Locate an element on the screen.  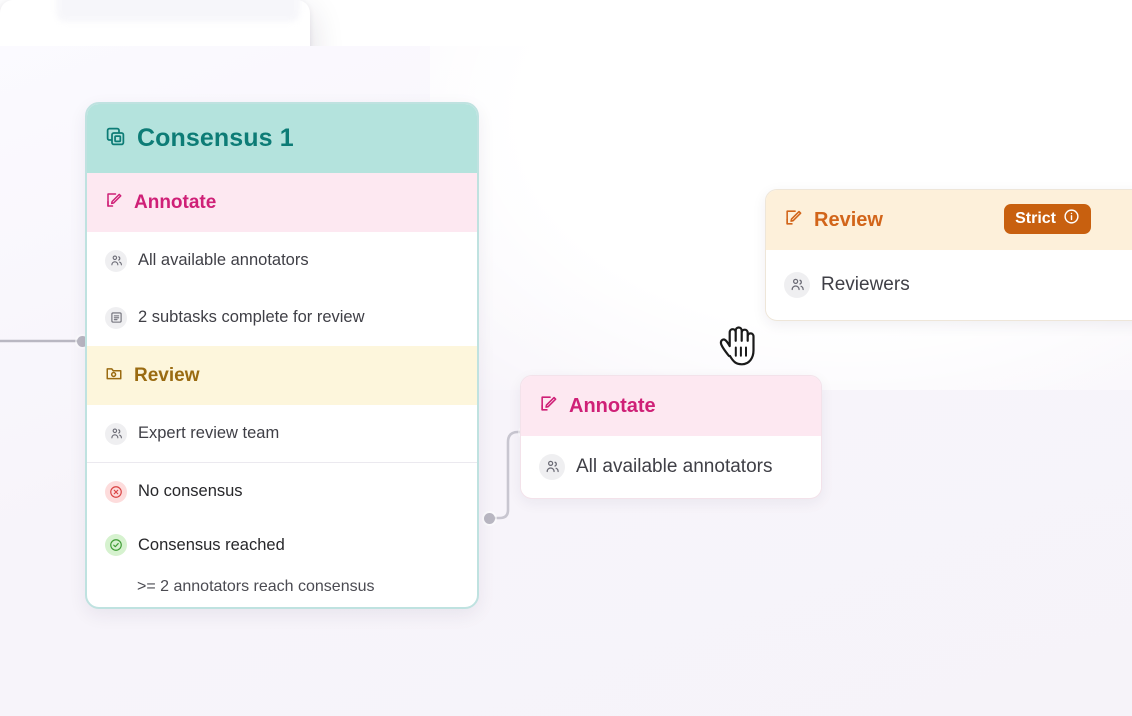
node-annotate: Annotate All available annotators is located at coordinates (671, 437).